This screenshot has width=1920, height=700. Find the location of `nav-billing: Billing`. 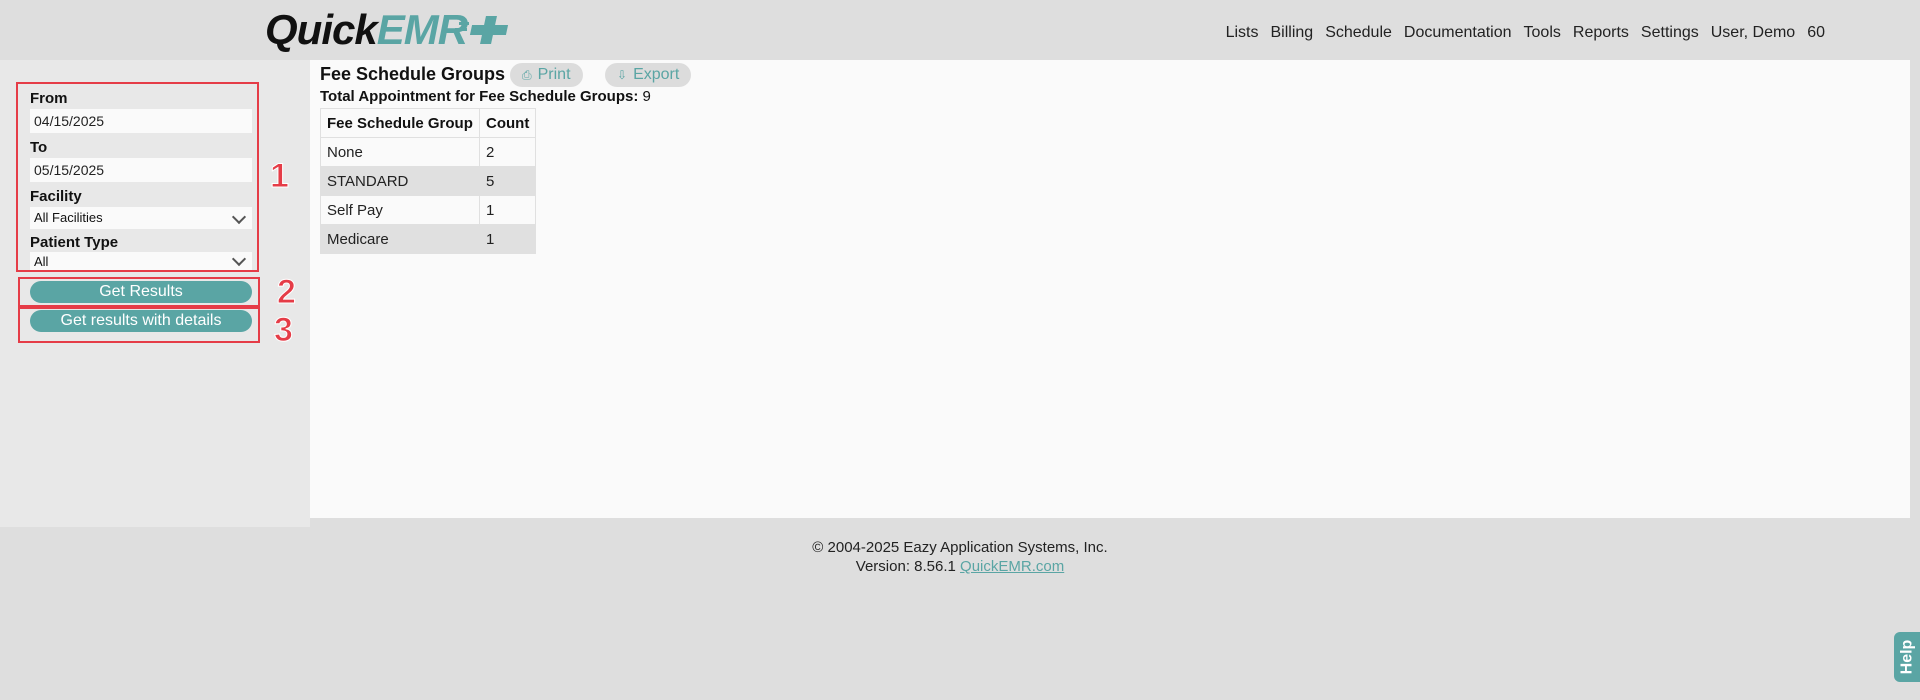

nav-billing: Billing is located at coordinates (1292, 33).